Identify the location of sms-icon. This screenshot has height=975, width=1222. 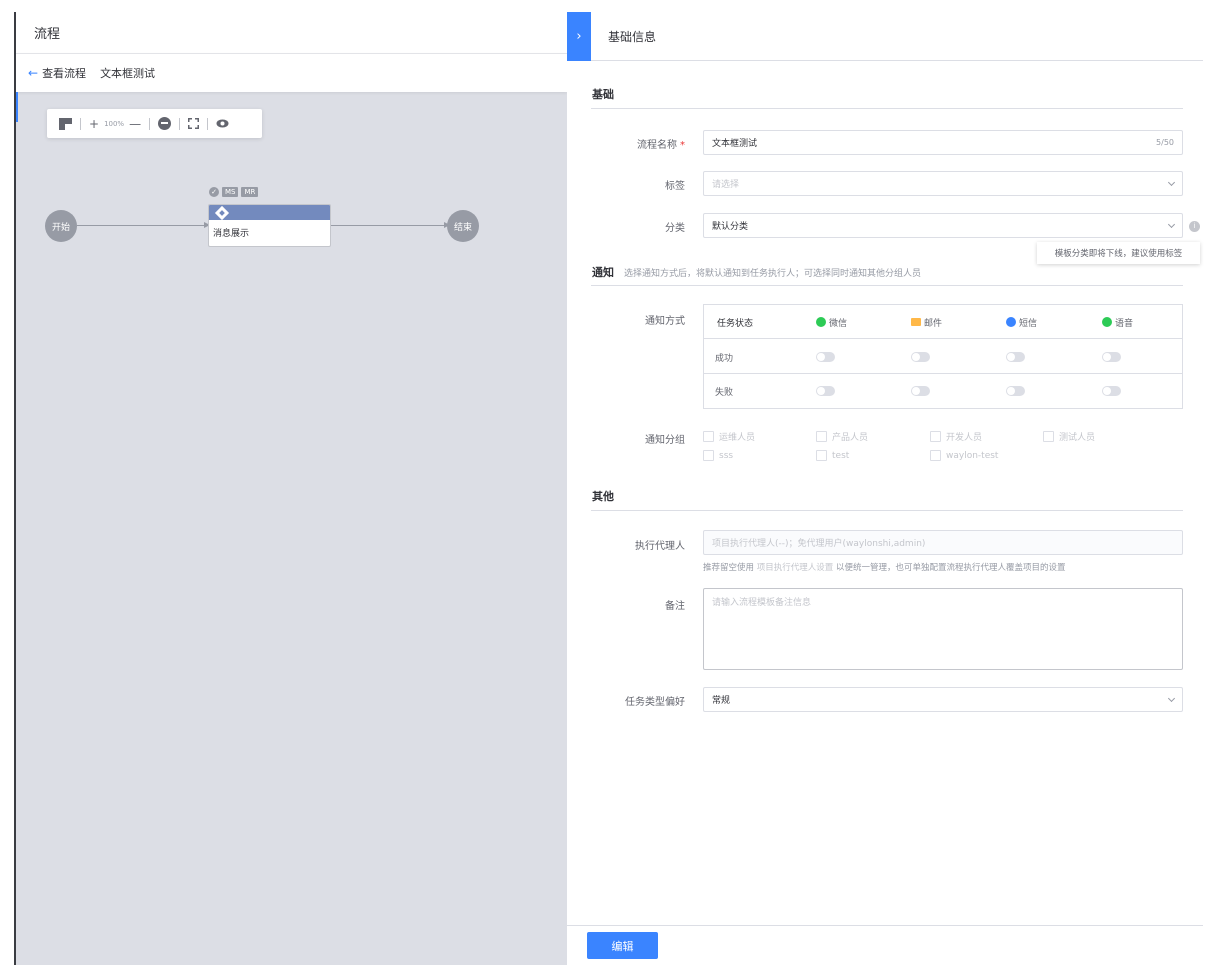
(1011, 322).